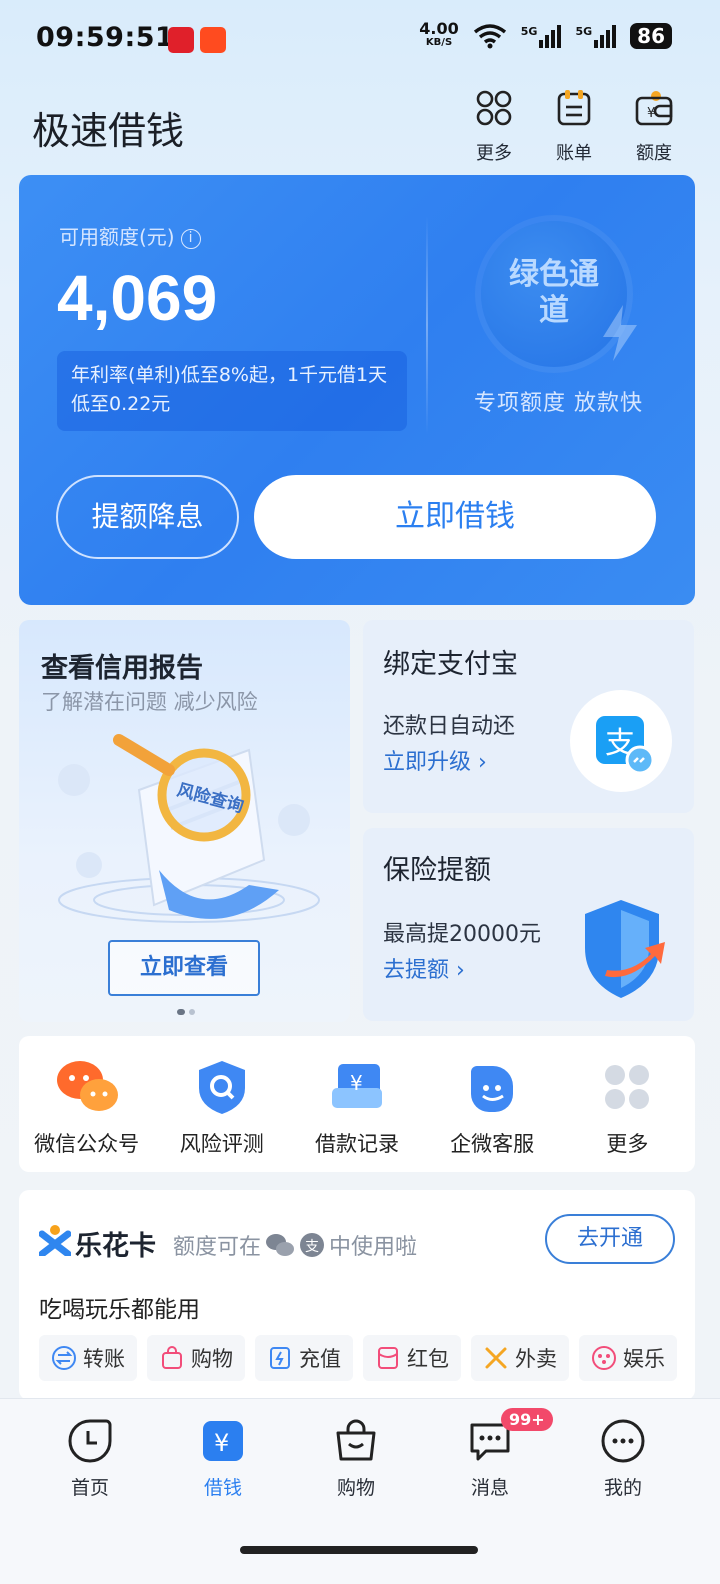 This screenshot has width=720, height=1584. Describe the element at coordinates (574, 108) in the screenshot. I see `bill-icon` at that location.